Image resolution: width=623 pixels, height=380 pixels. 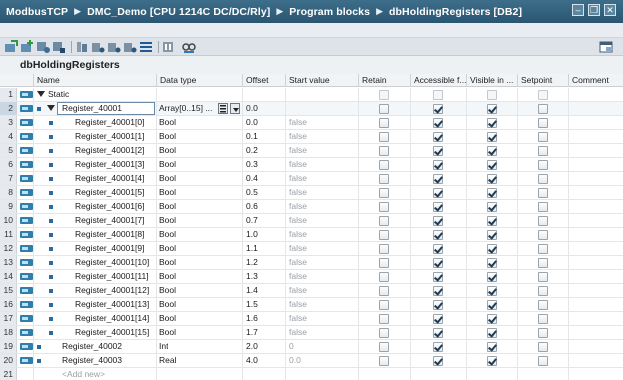 What do you see at coordinates (27, 47) in the screenshot?
I see `add-row-icon` at bounding box center [27, 47].